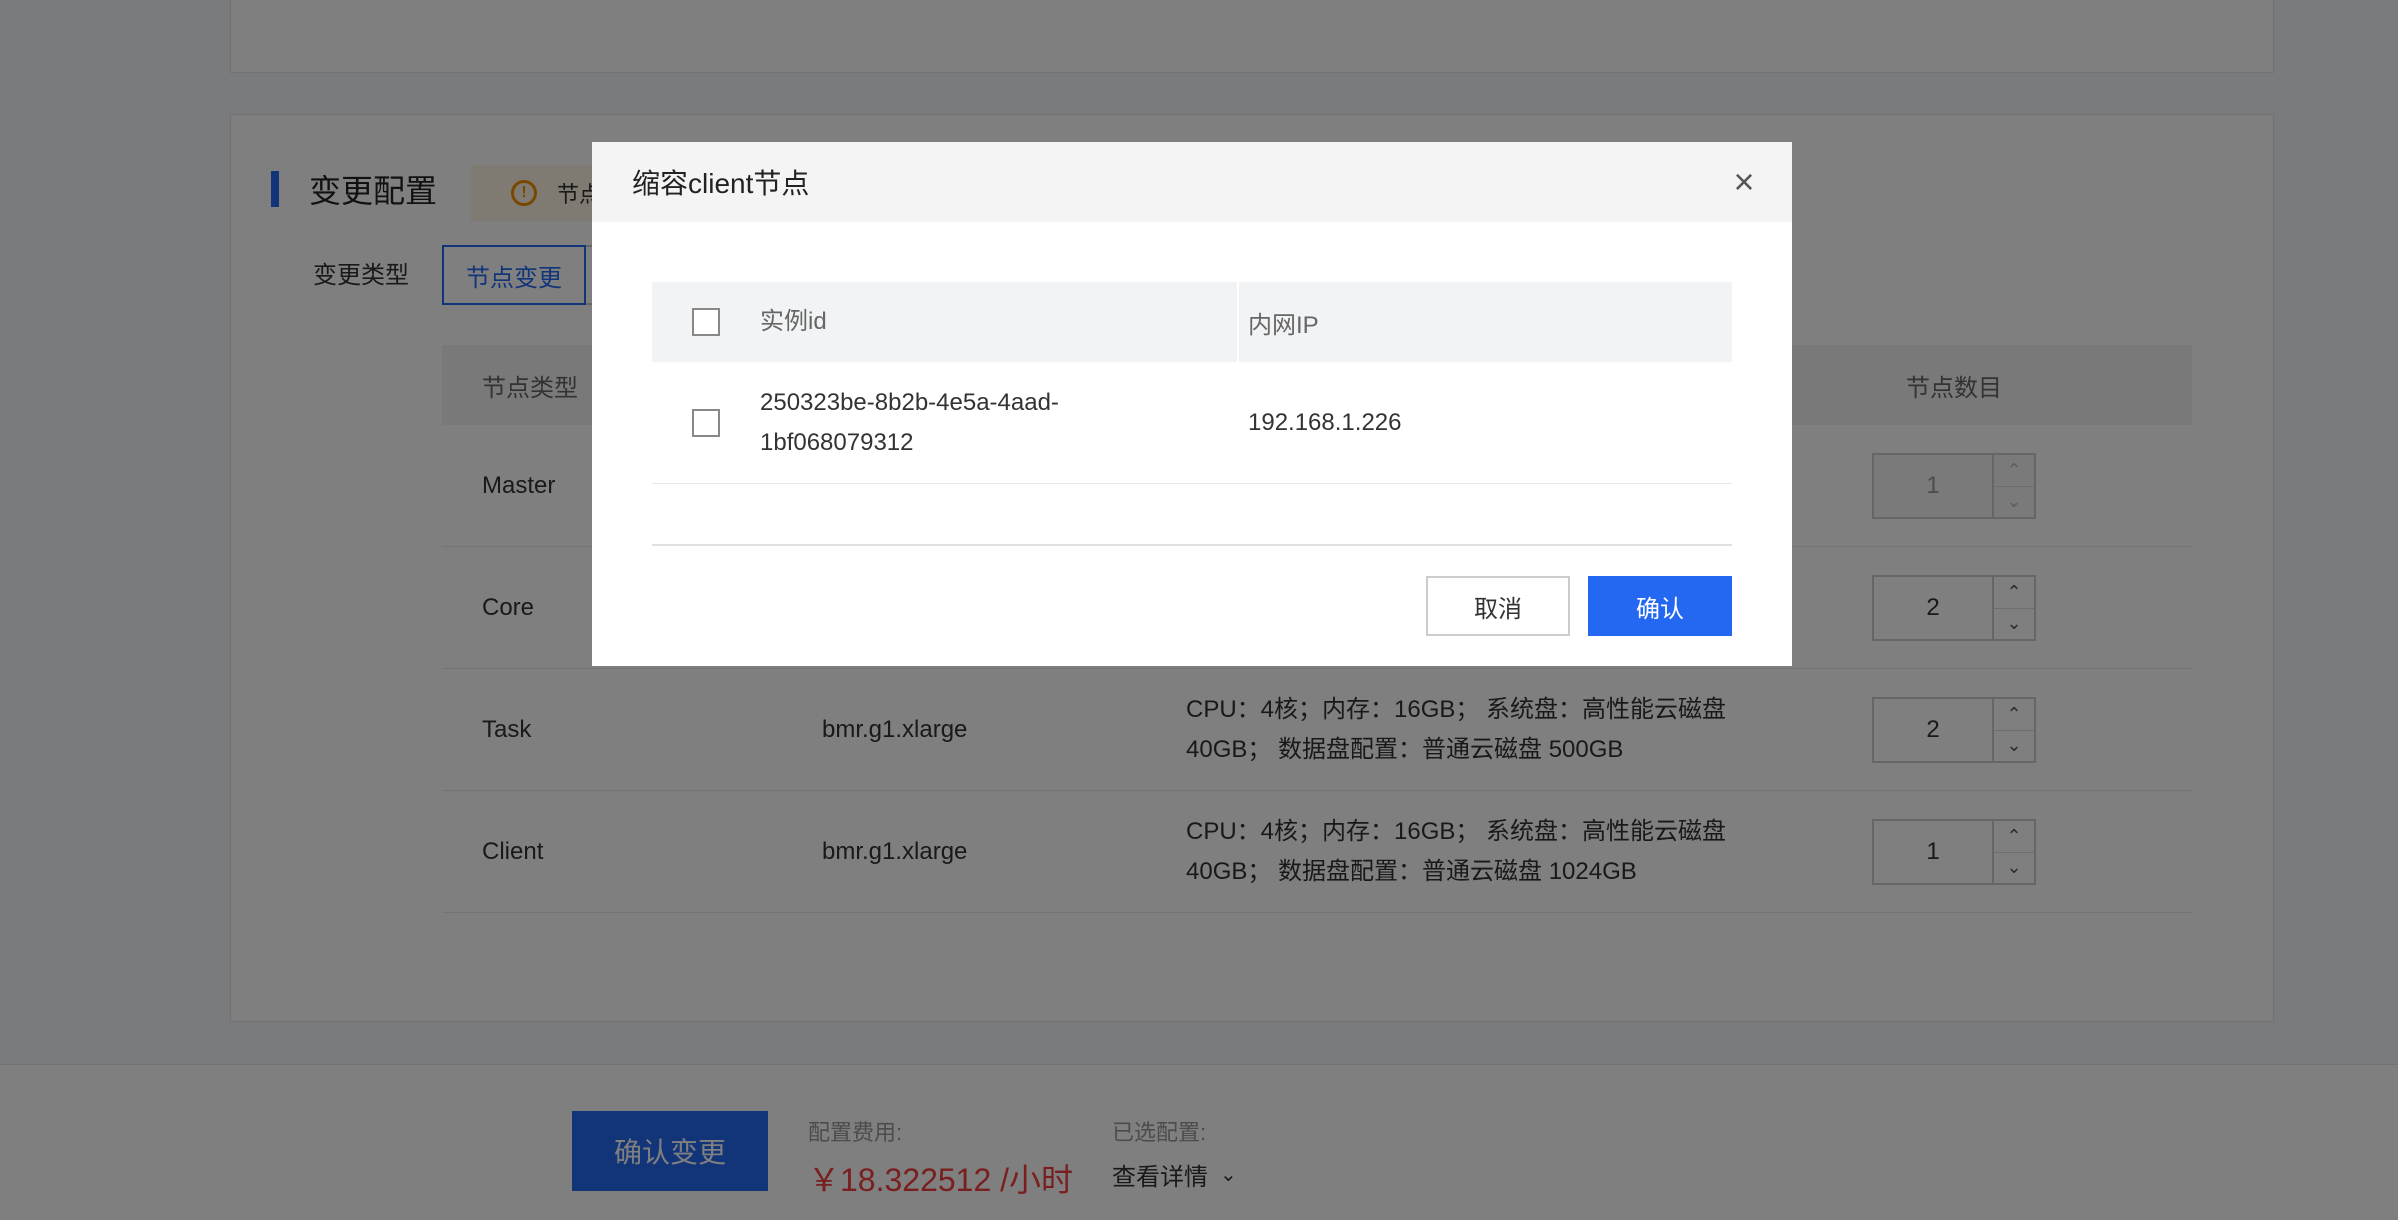 This screenshot has width=2398, height=1220. I want to click on column-divider, so click(1238, 322).